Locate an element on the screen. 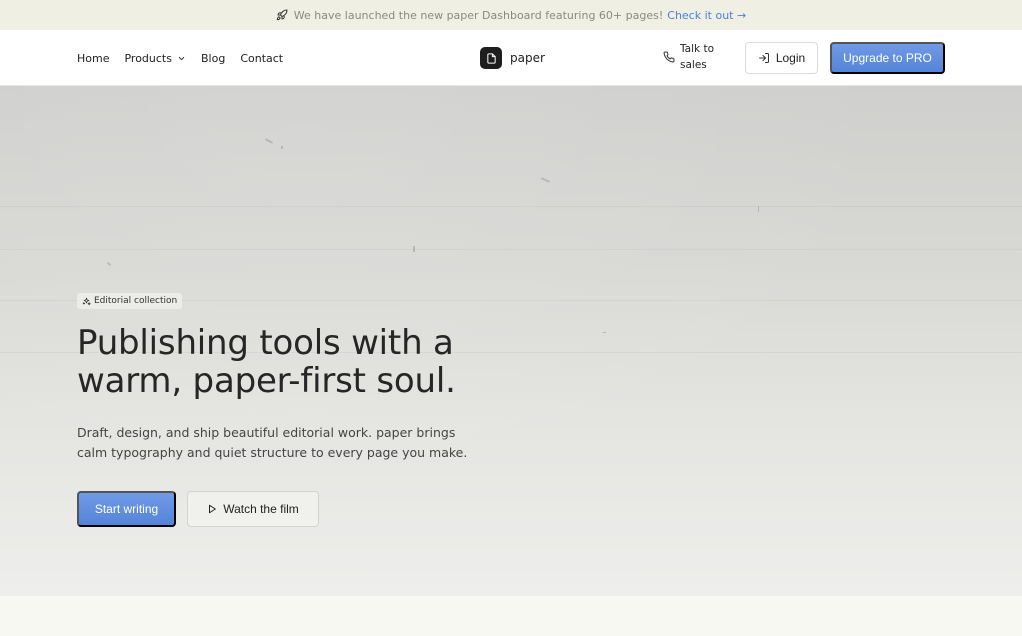 The image size is (1022, 636). nav-home-label: Home is located at coordinates (93, 58).